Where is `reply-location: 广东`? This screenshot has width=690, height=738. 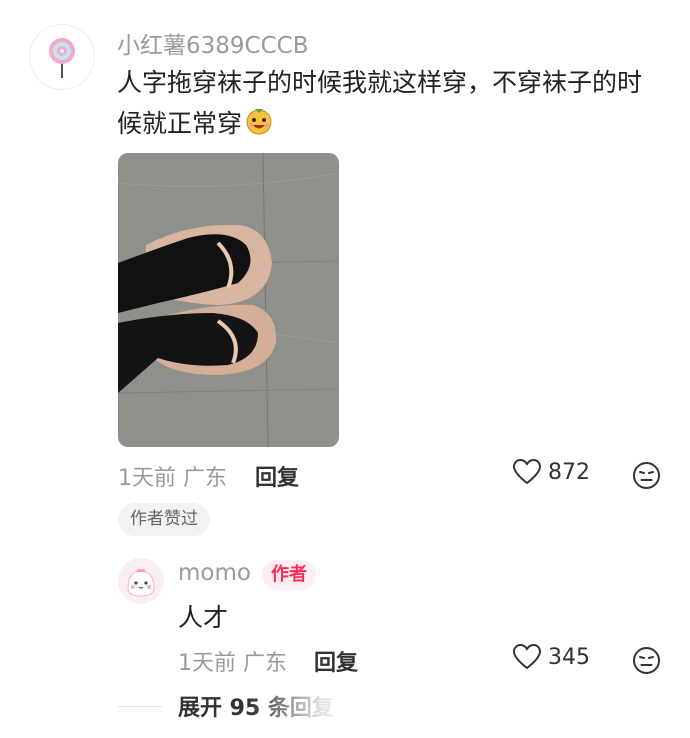
reply-location: 广东 is located at coordinates (265, 663).